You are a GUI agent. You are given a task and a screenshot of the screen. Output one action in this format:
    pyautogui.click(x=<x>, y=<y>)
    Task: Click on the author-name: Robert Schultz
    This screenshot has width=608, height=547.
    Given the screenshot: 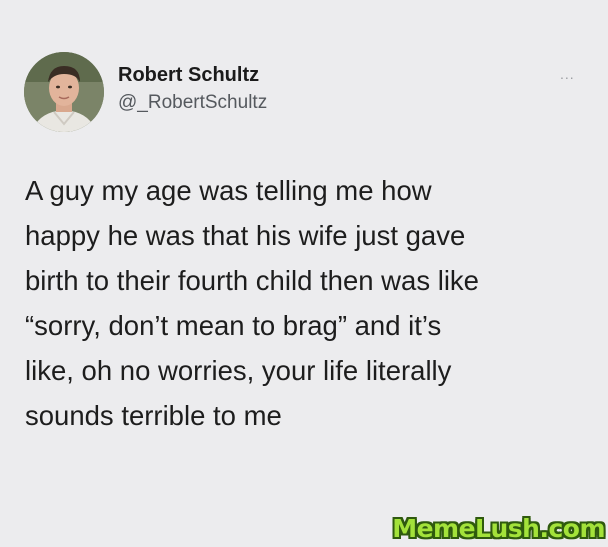 What is the action you would take?
    pyautogui.click(x=188, y=75)
    